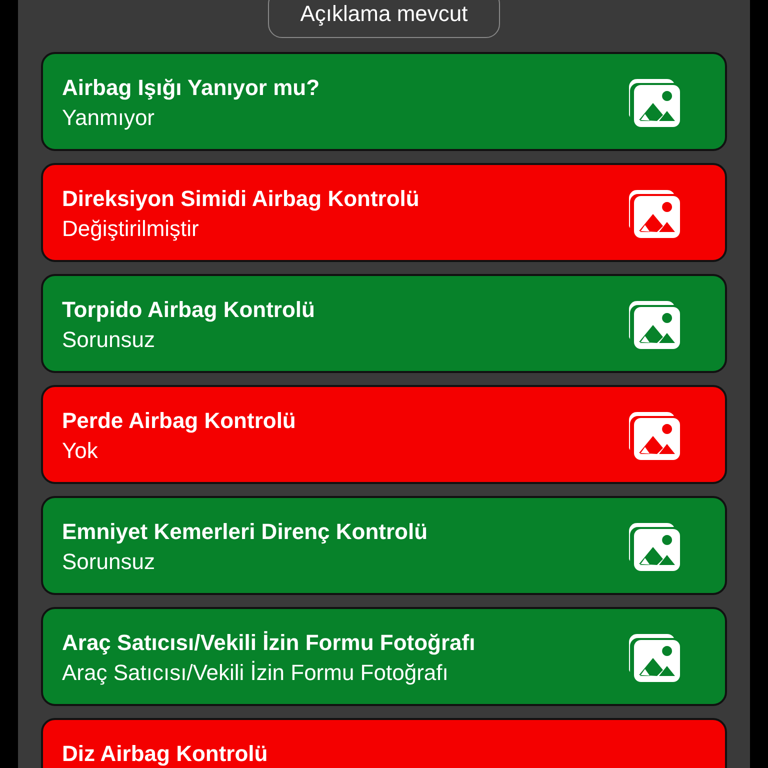  I want to click on check-card: Torpido Airbag Kontrolü Sorunsuz, so click(384, 323).